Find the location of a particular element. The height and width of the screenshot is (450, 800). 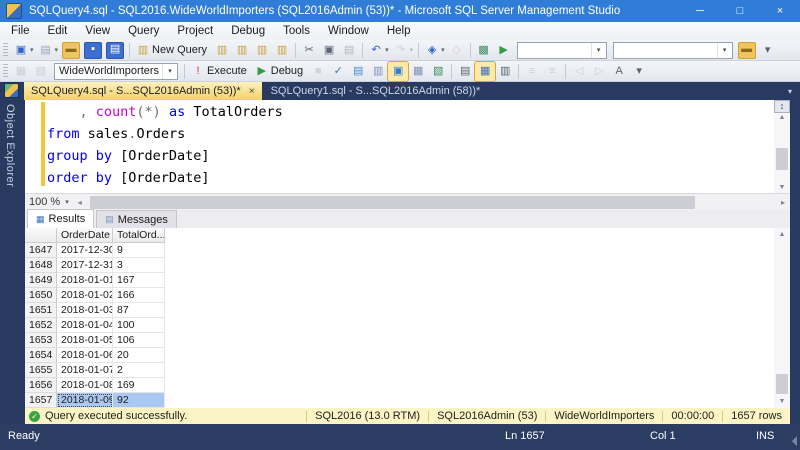

grid-scrollbar-thumb is located at coordinates (782, 384).